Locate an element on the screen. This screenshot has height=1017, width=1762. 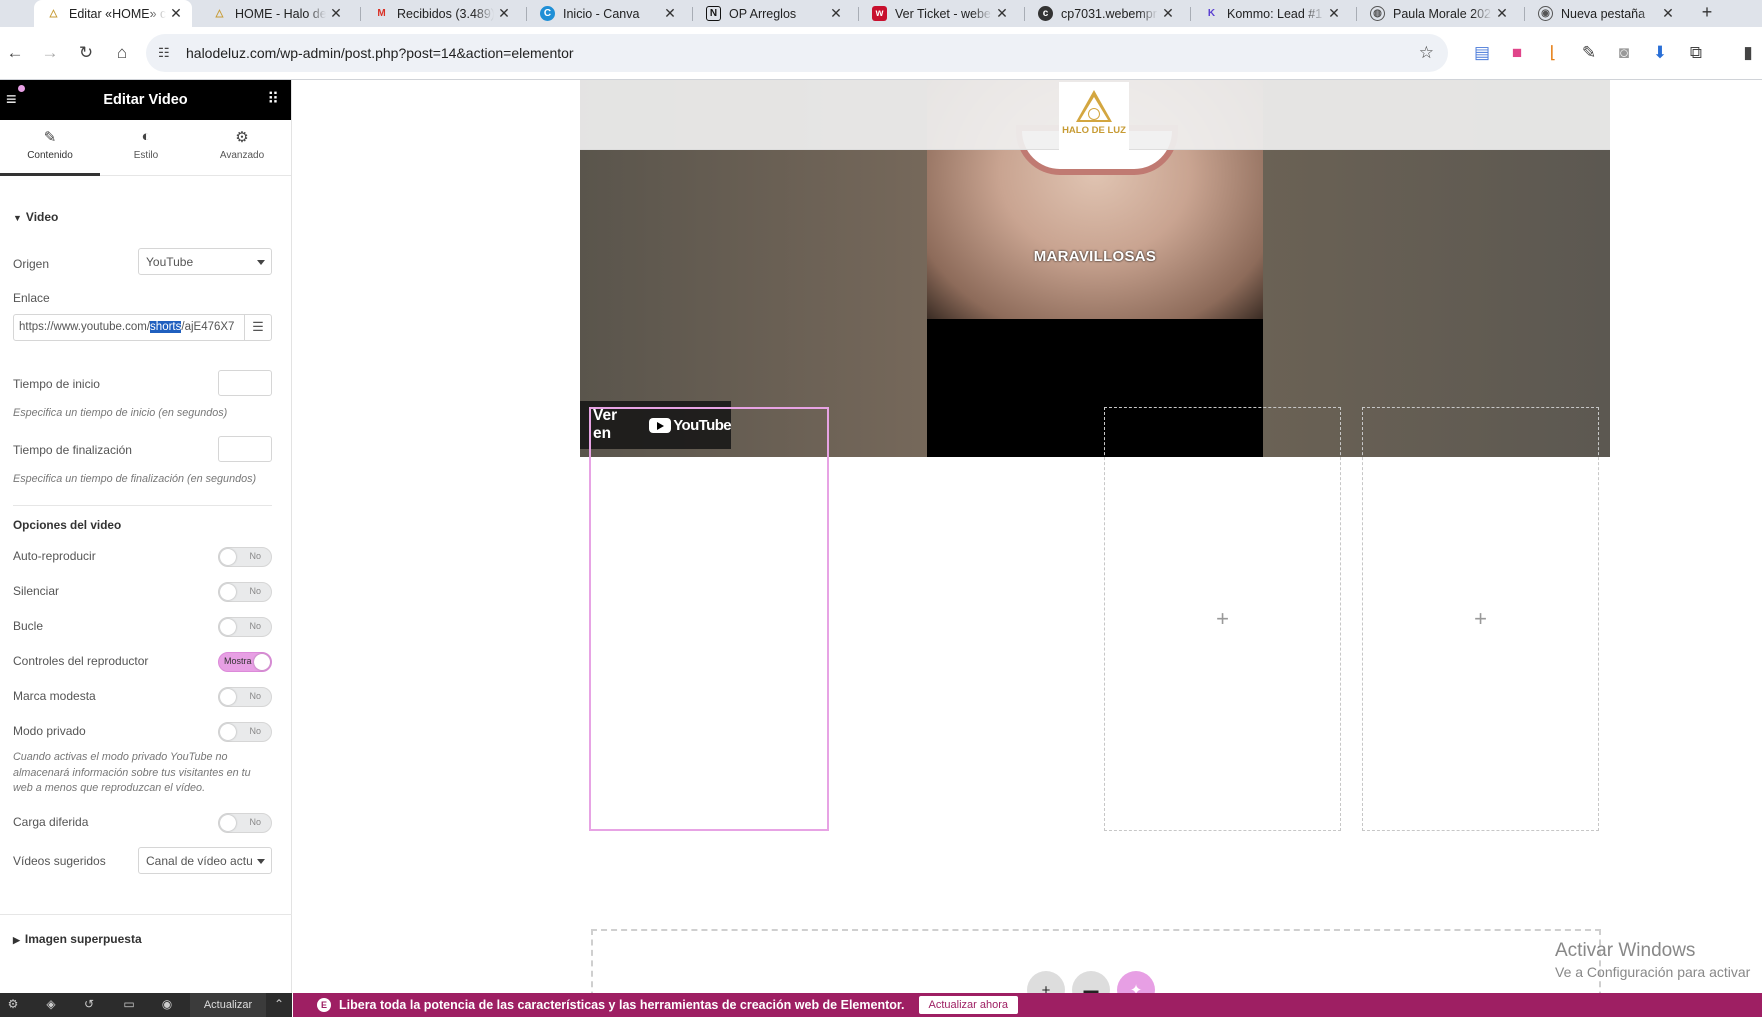
tab-contenido: ✎ Contenido is located at coordinates (50, 148).